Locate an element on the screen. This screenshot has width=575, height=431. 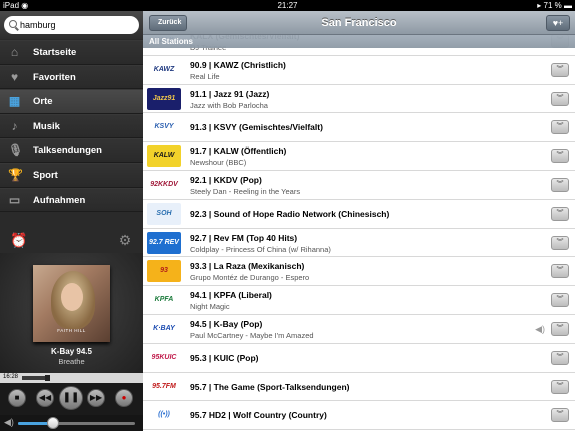
station-logo: K·BAY is located at coordinates (164, 328).